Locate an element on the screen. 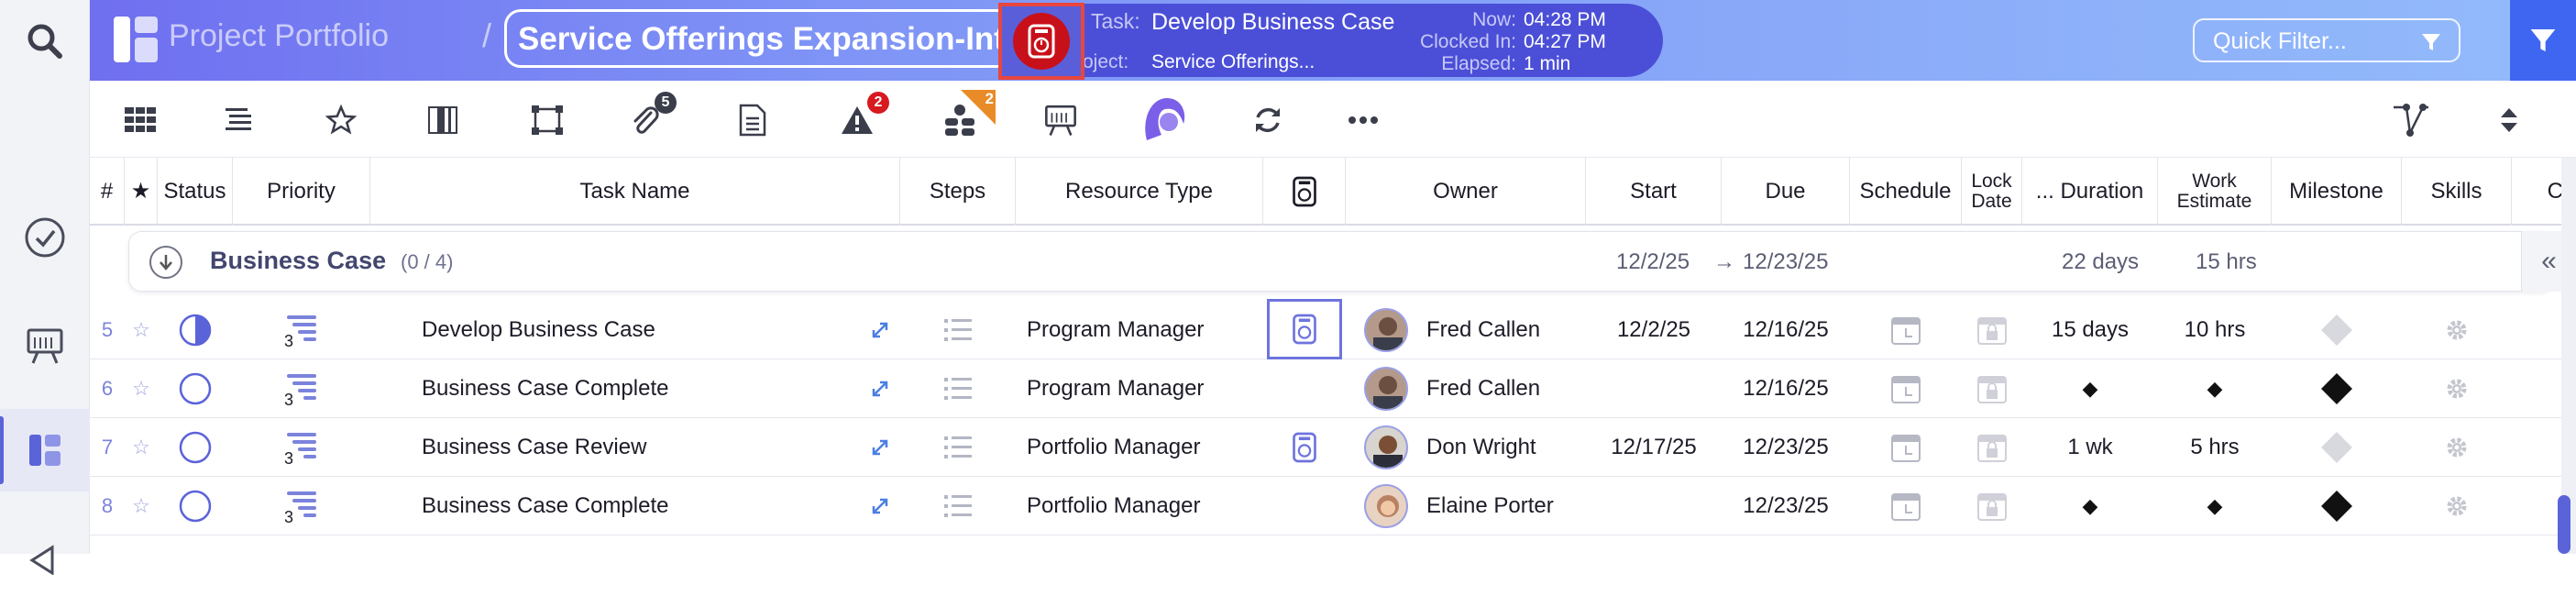  row-duration: 15 days is located at coordinates (2090, 330).